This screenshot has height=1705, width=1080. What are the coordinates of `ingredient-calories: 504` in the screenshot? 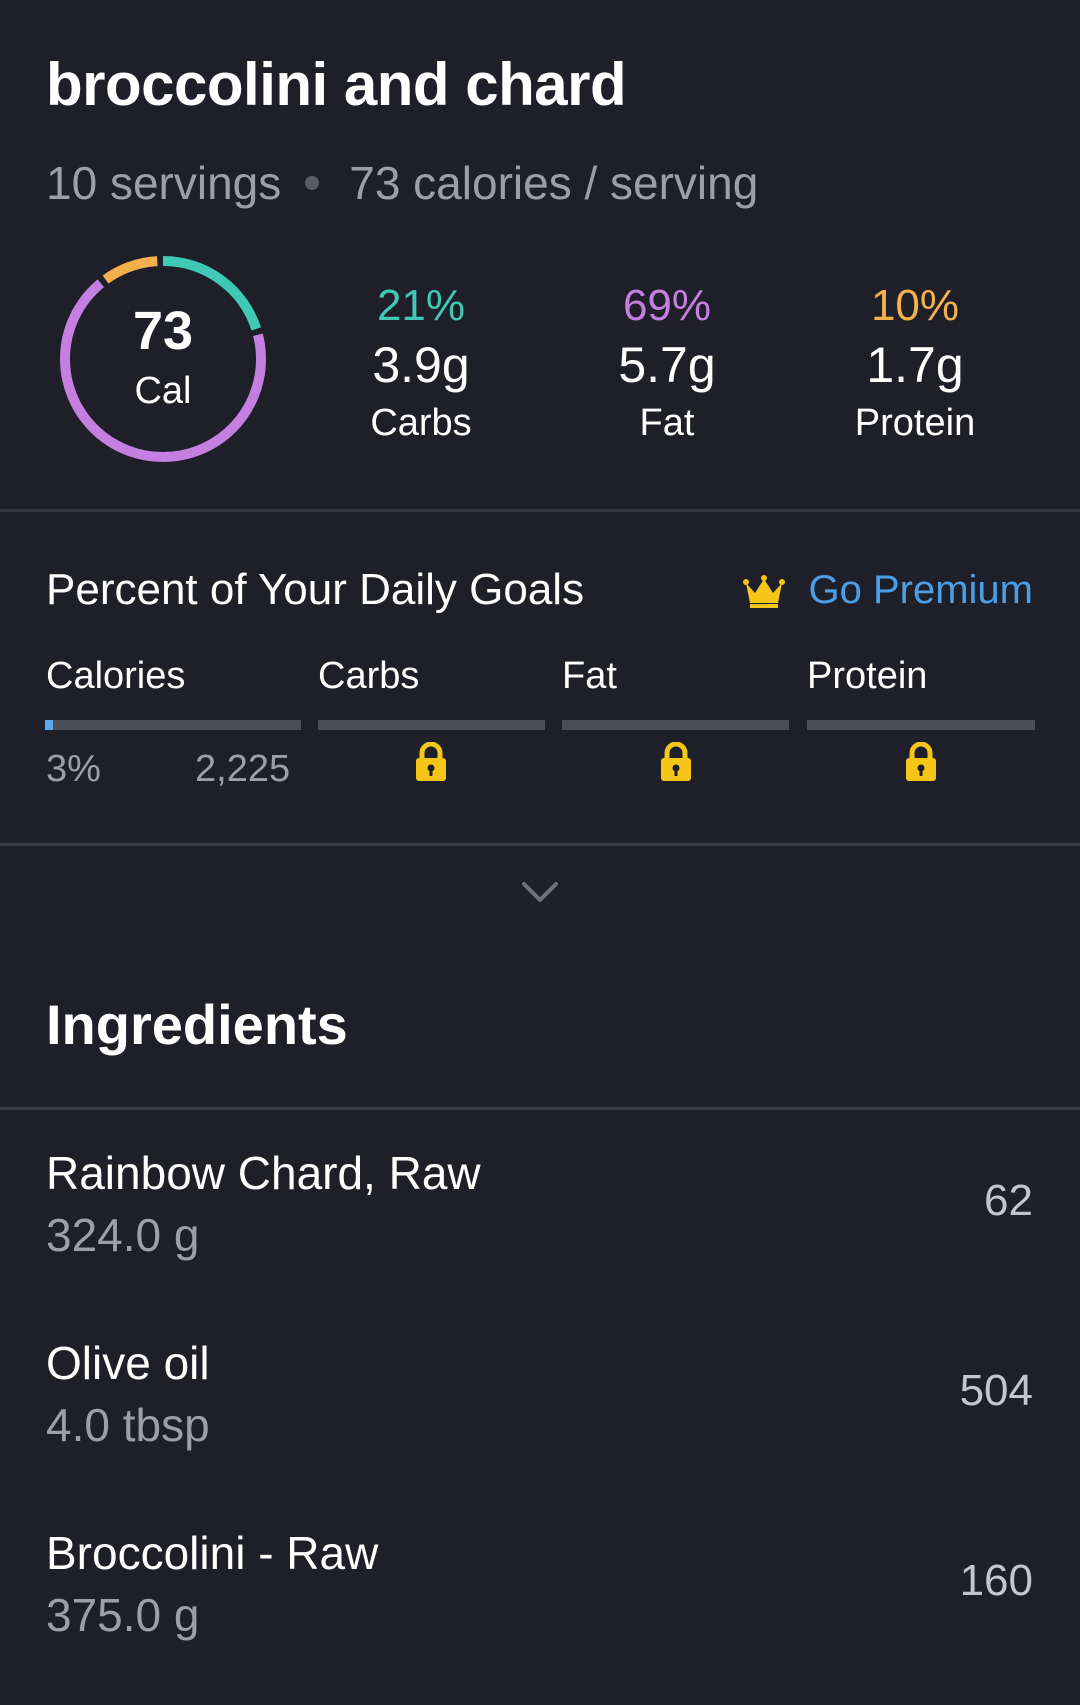 It's located at (996, 1390).